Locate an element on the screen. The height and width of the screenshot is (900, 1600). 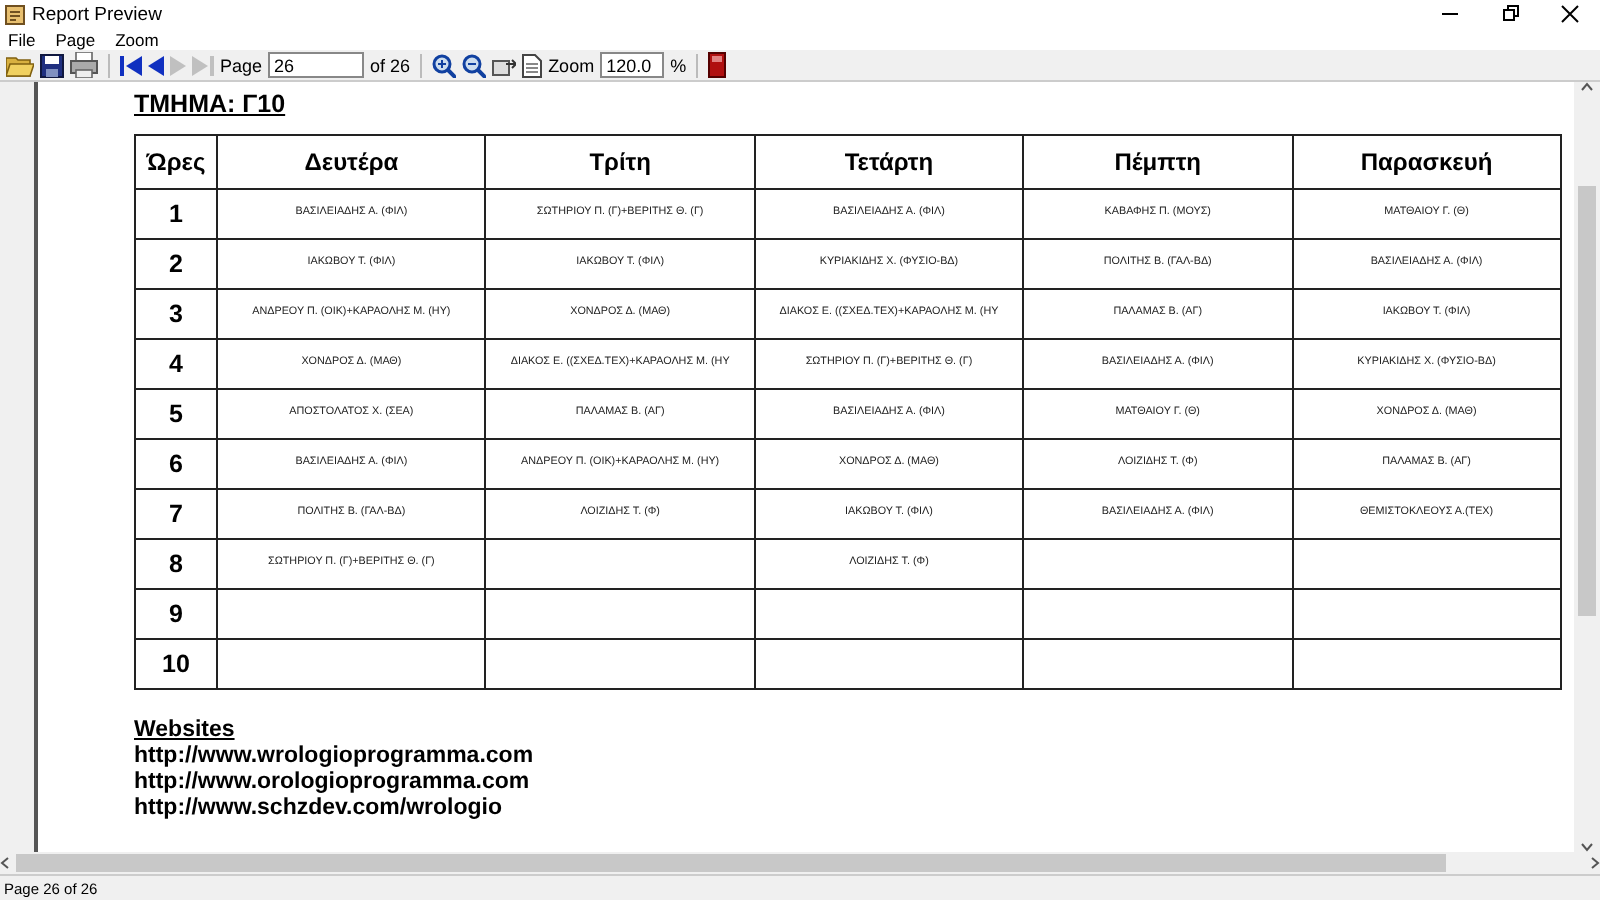
page-count: of 26 is located at coordinates (390, 65).